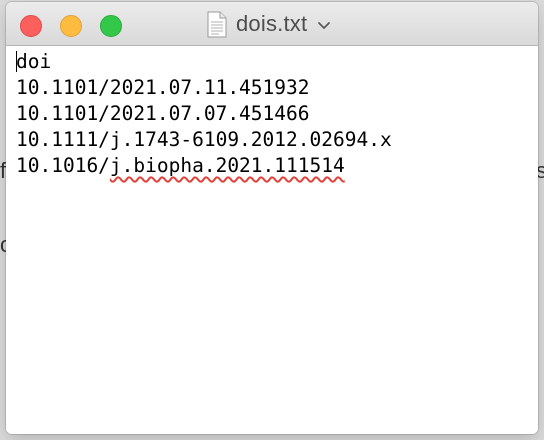 This screenshot has height=440, width=544. Describe the element at coordinates (324, 25) in the screenshot. I see `chevron-down-icon` at that location.